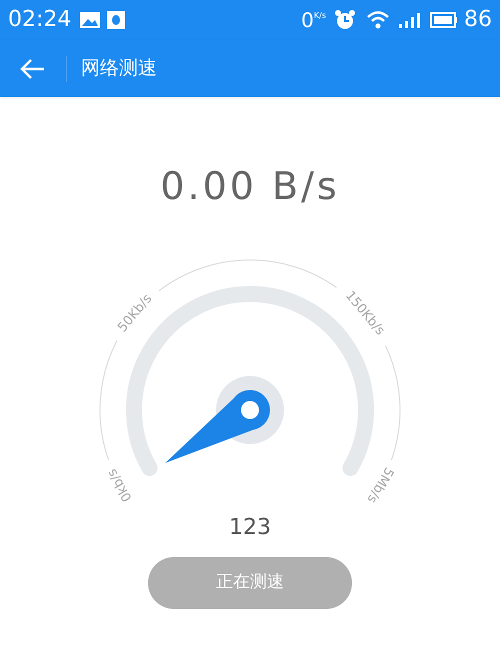 Image resolution: width=500 pixels, height=666 pixels. I want to click on count-label: 123, so click(250, 528).